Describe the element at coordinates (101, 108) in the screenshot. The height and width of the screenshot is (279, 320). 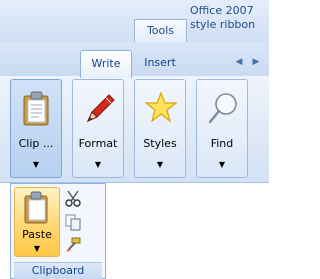
I see `pencil-icon` at that location.